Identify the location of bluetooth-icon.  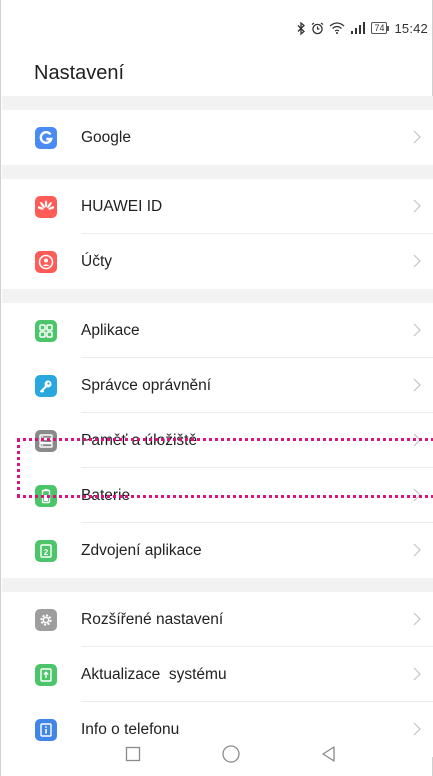
(301, 28).